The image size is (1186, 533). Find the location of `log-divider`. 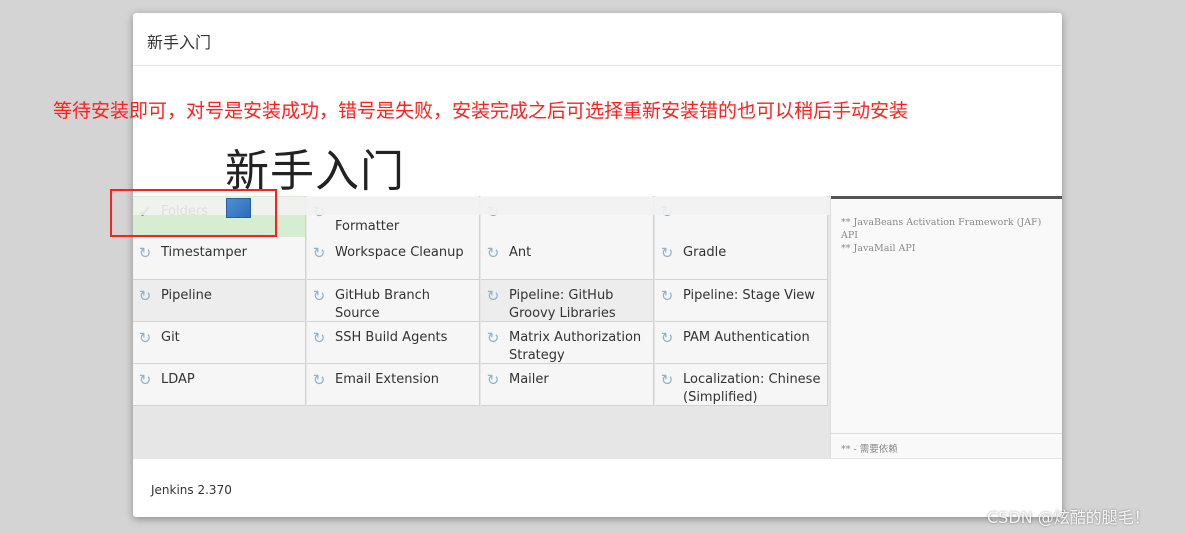

log-divider is located at coordinates (946, 200).